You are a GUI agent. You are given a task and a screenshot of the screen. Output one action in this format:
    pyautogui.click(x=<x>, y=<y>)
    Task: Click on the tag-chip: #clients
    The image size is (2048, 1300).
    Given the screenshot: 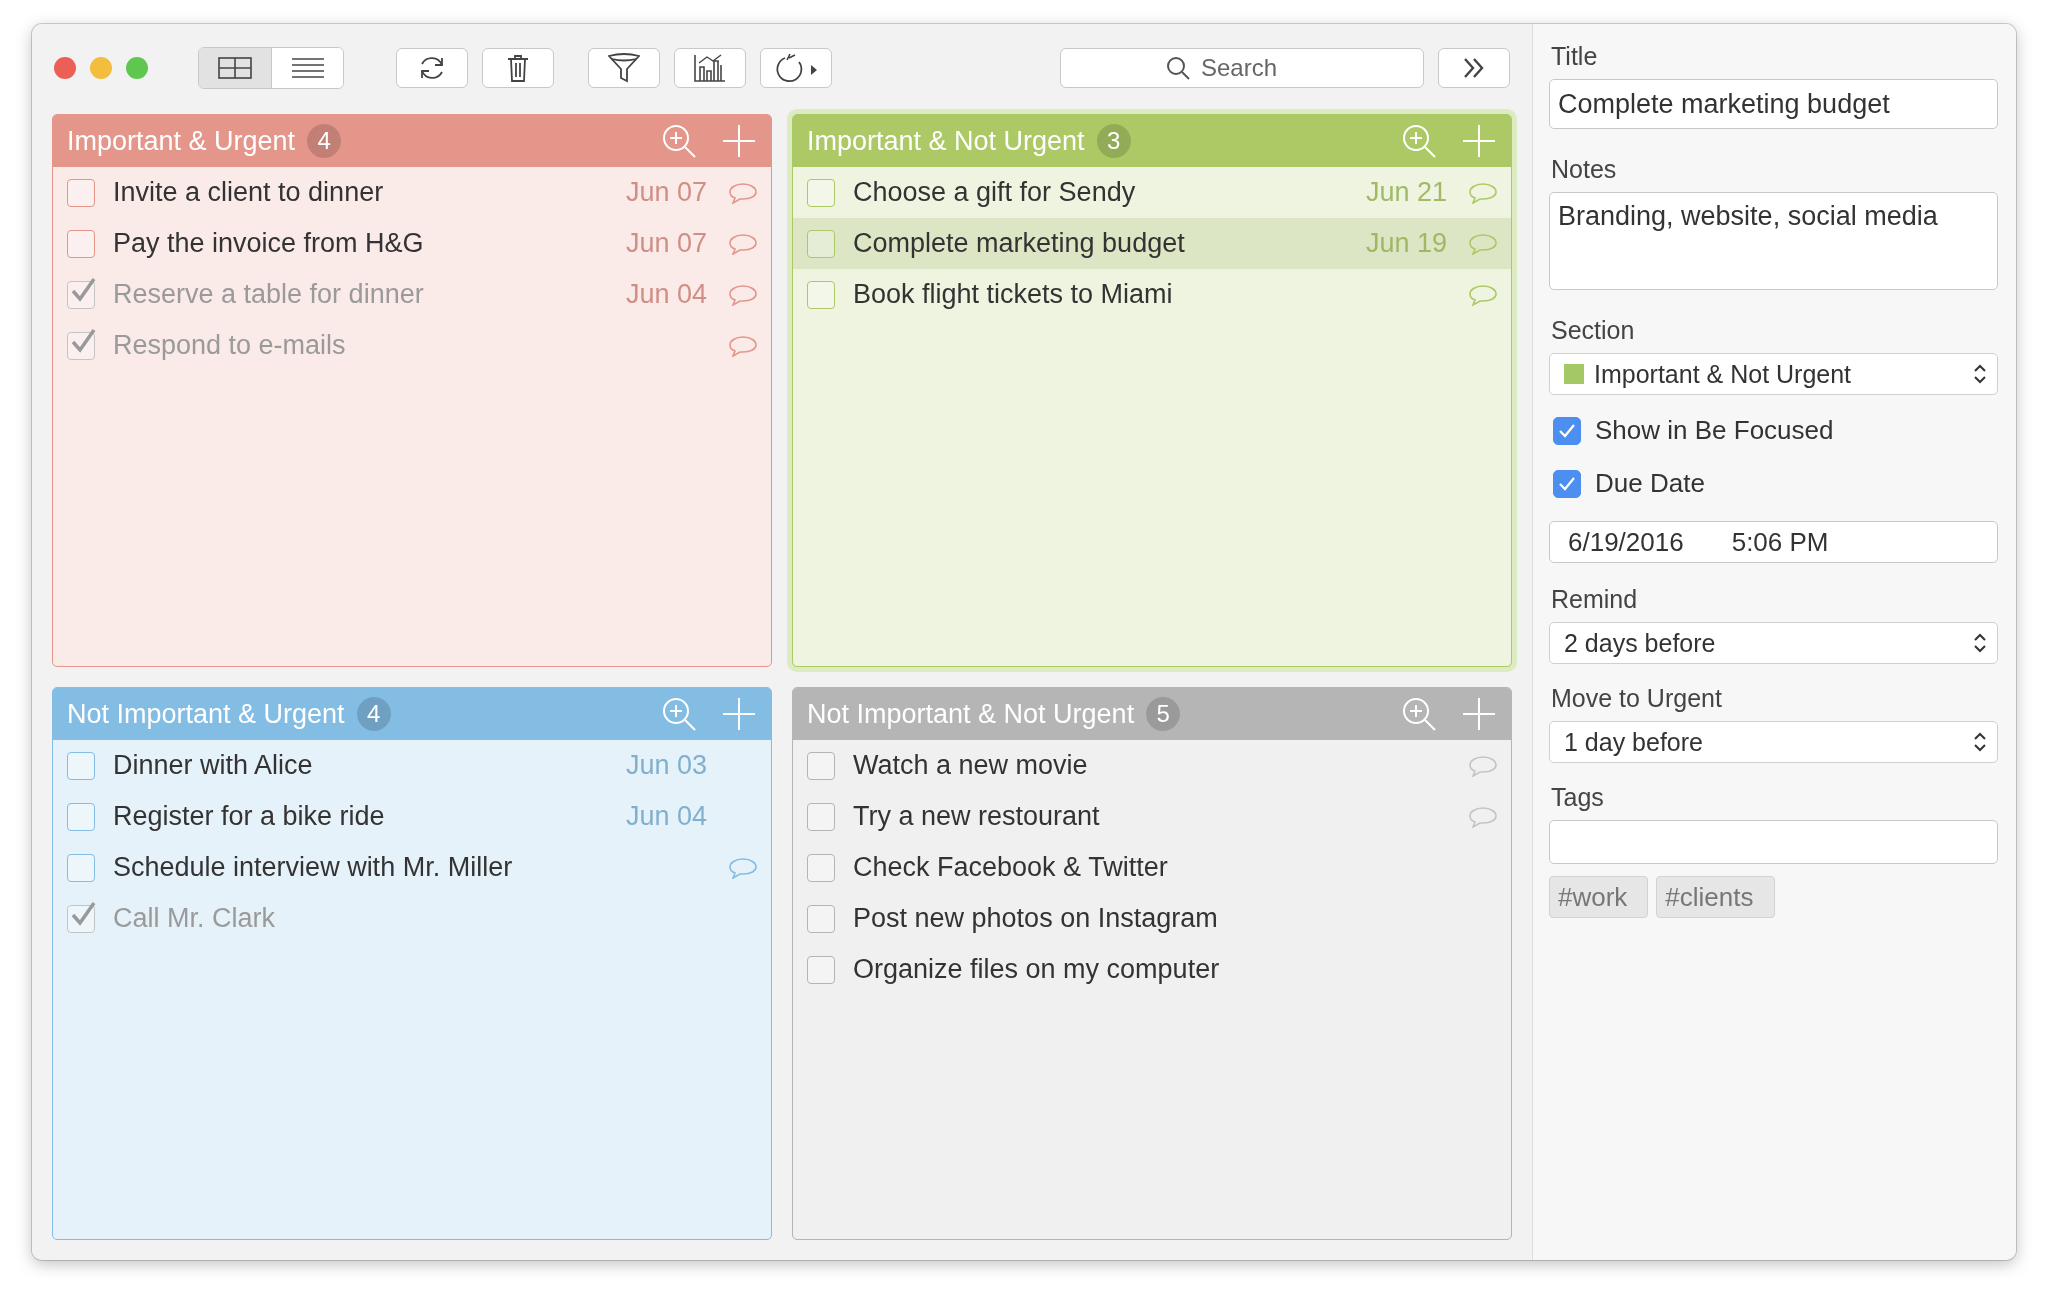 What is the action you would take?
    pyautogui.click(x=1715, y=897)
    